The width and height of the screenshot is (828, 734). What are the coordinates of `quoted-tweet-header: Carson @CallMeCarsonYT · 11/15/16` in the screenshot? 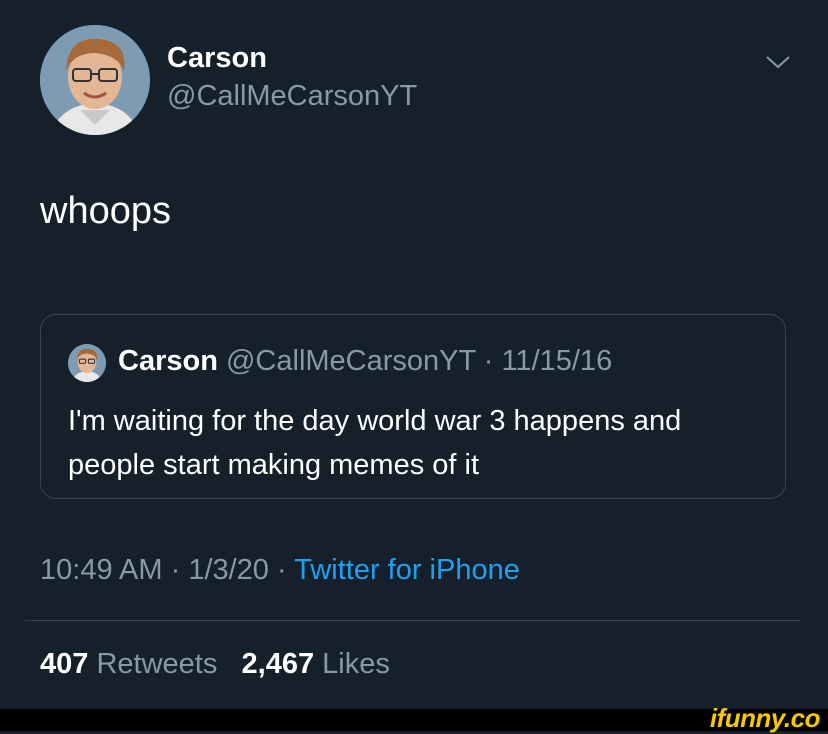 It's located at (365, 361).